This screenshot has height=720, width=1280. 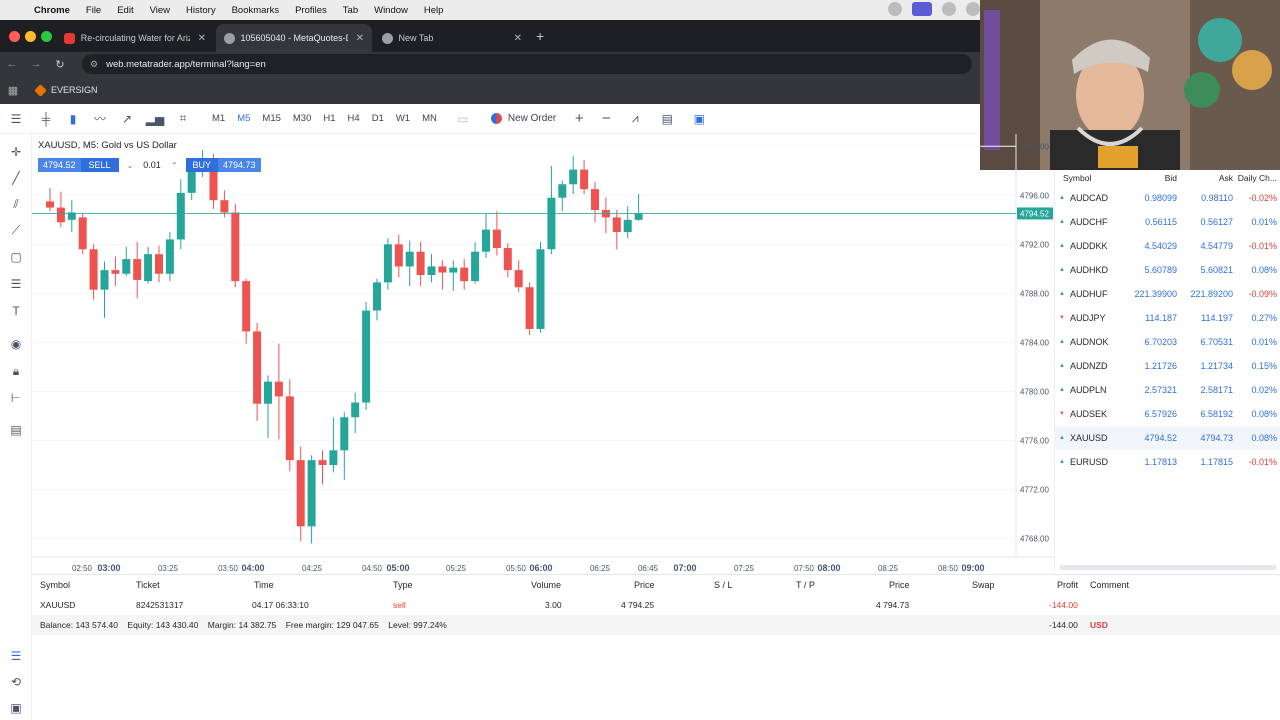 I want to click on market-watch-row-eurusd: ▲ EURUSD 1.17813 1.17815 -0.01%, so click(x=1167, y=462).